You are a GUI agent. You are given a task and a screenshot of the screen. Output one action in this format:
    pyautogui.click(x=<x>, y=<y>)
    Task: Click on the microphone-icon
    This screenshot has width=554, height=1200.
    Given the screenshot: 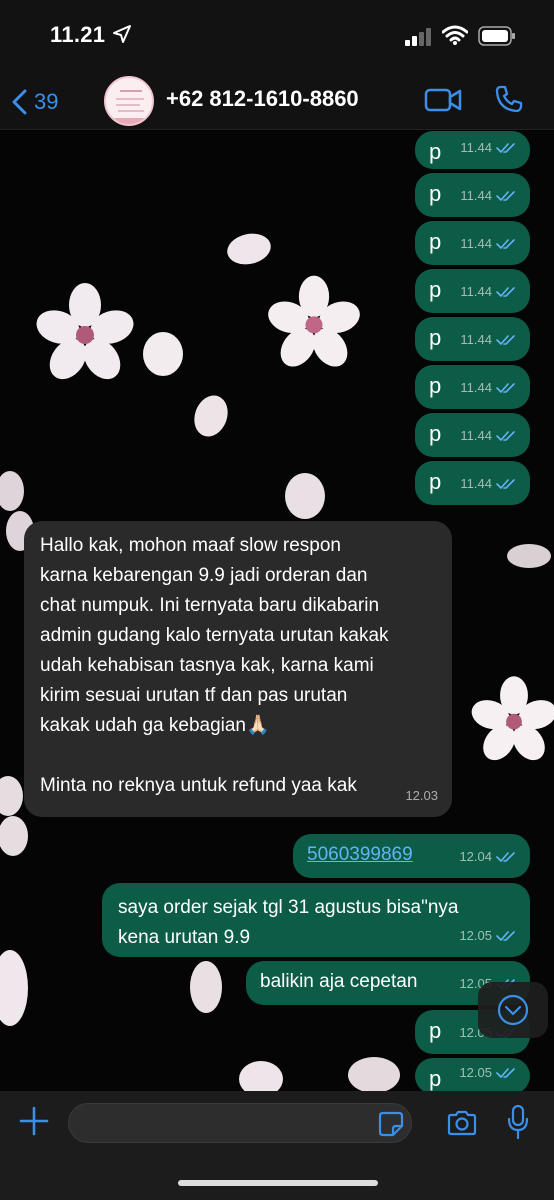 What is the action you would take?
    pyautogui.click(x=518, y=1122)
    